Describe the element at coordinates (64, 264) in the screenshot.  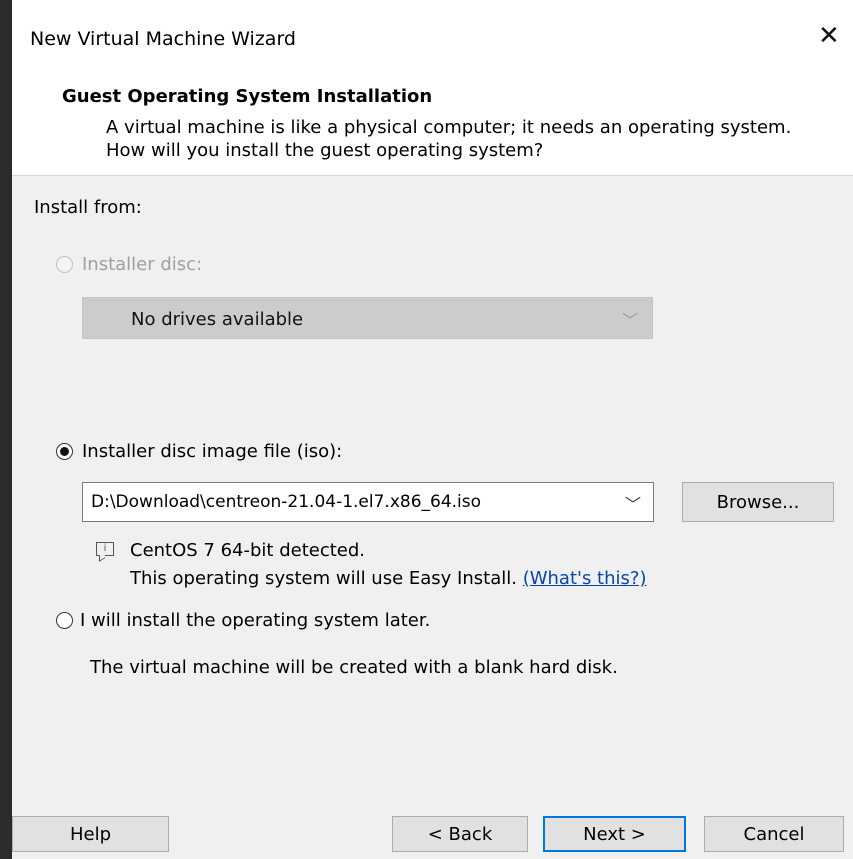
I see `installer-disc-radio` at that location.